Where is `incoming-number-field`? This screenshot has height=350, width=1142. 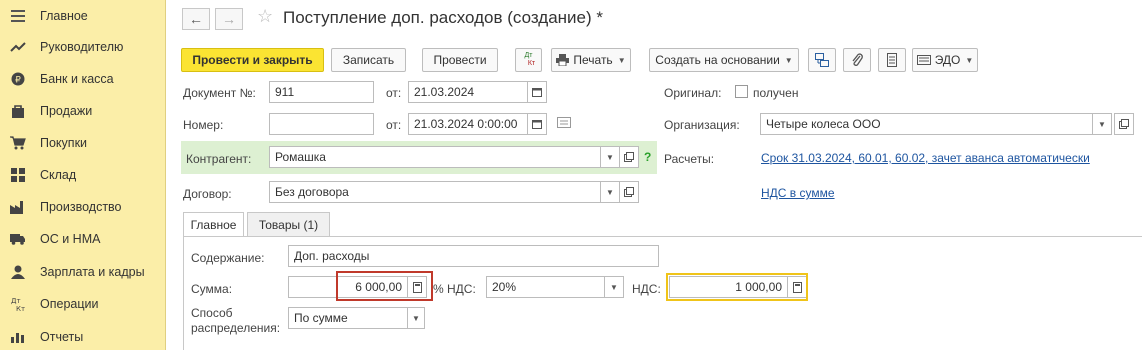 incoming-number-field is located at coordinates (321, 124).